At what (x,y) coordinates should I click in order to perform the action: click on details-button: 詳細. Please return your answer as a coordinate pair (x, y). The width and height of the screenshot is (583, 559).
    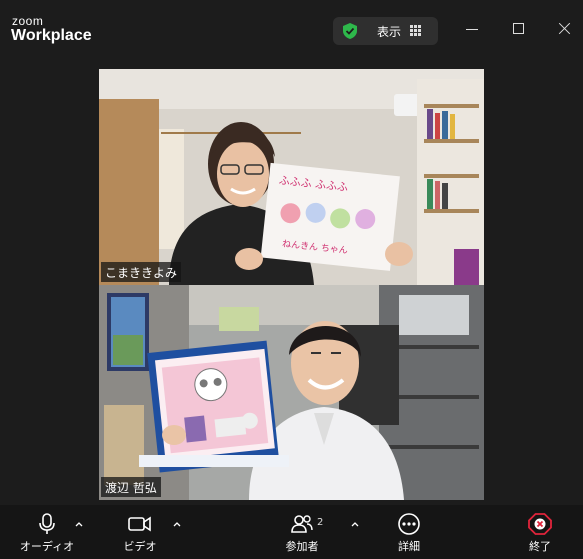
    Looking at the image, I should click on (409, 536).